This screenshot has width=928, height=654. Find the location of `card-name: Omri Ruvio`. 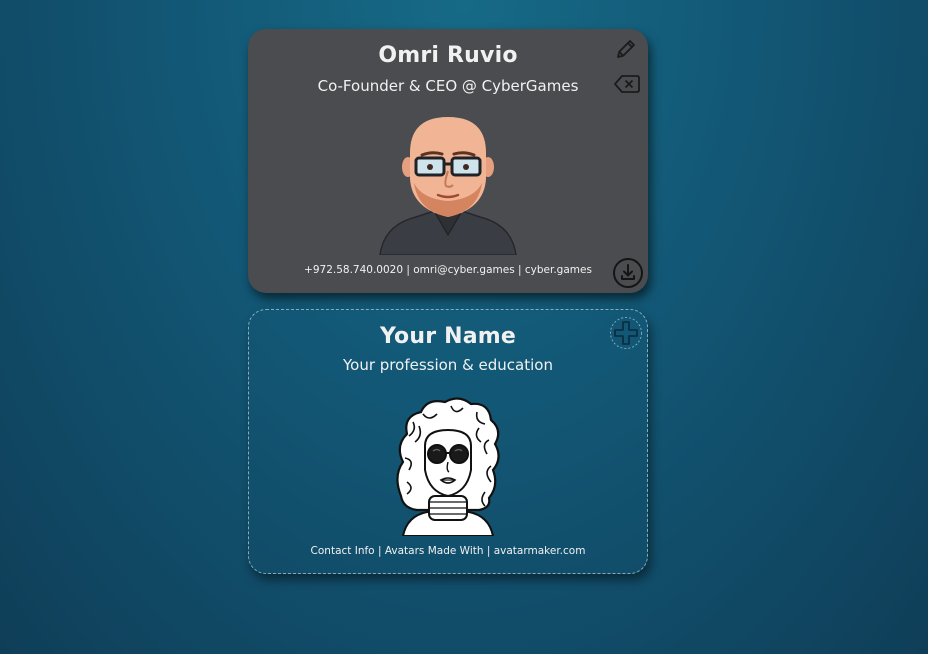

card-name: Omri Ruvio is located at coordinates (448, 55).